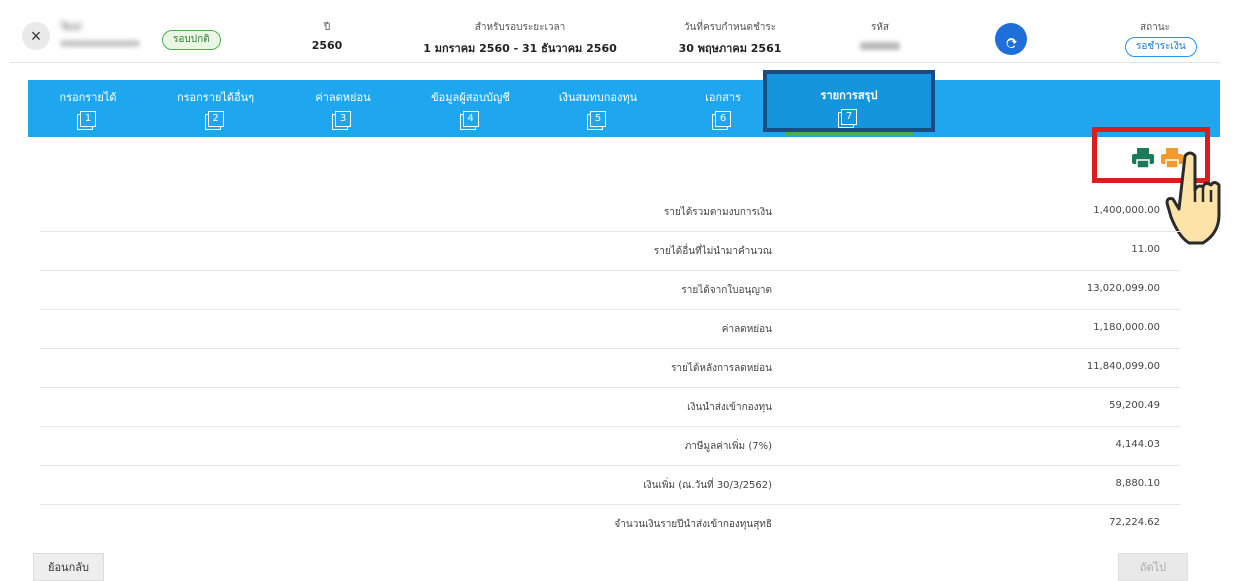 This screenshot has width=1235, height=581. I want to click on row-value: 11,840,099.00, so click(1123, 366).